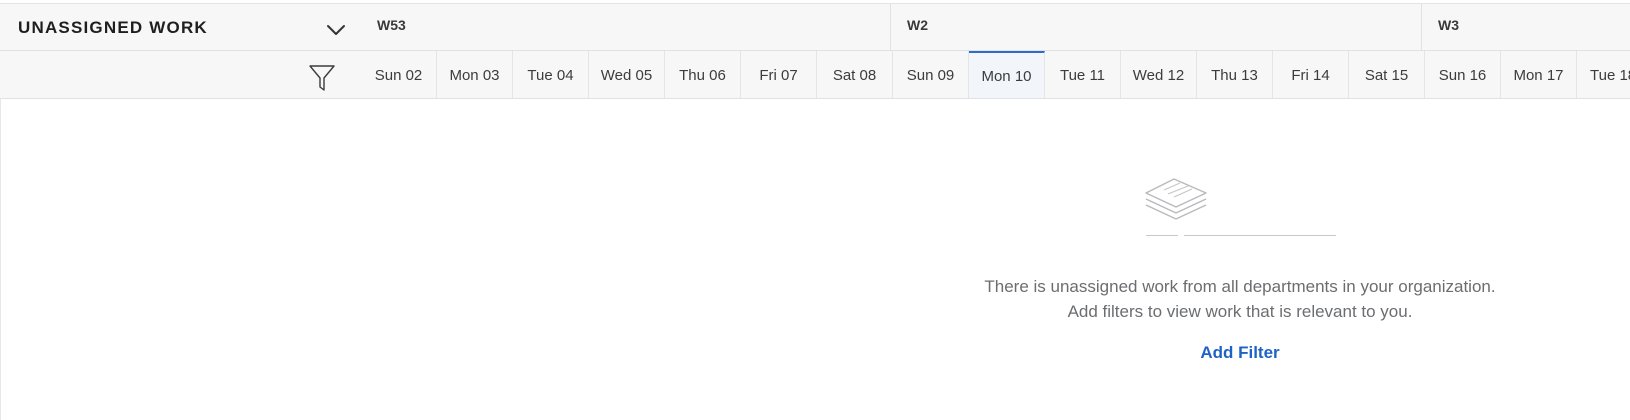 The height and width of the screenshot is (420, 1630). Describe the element at coordinates (1159, 74) in the screenshot. I see `day-column: Wed 12` at that location.